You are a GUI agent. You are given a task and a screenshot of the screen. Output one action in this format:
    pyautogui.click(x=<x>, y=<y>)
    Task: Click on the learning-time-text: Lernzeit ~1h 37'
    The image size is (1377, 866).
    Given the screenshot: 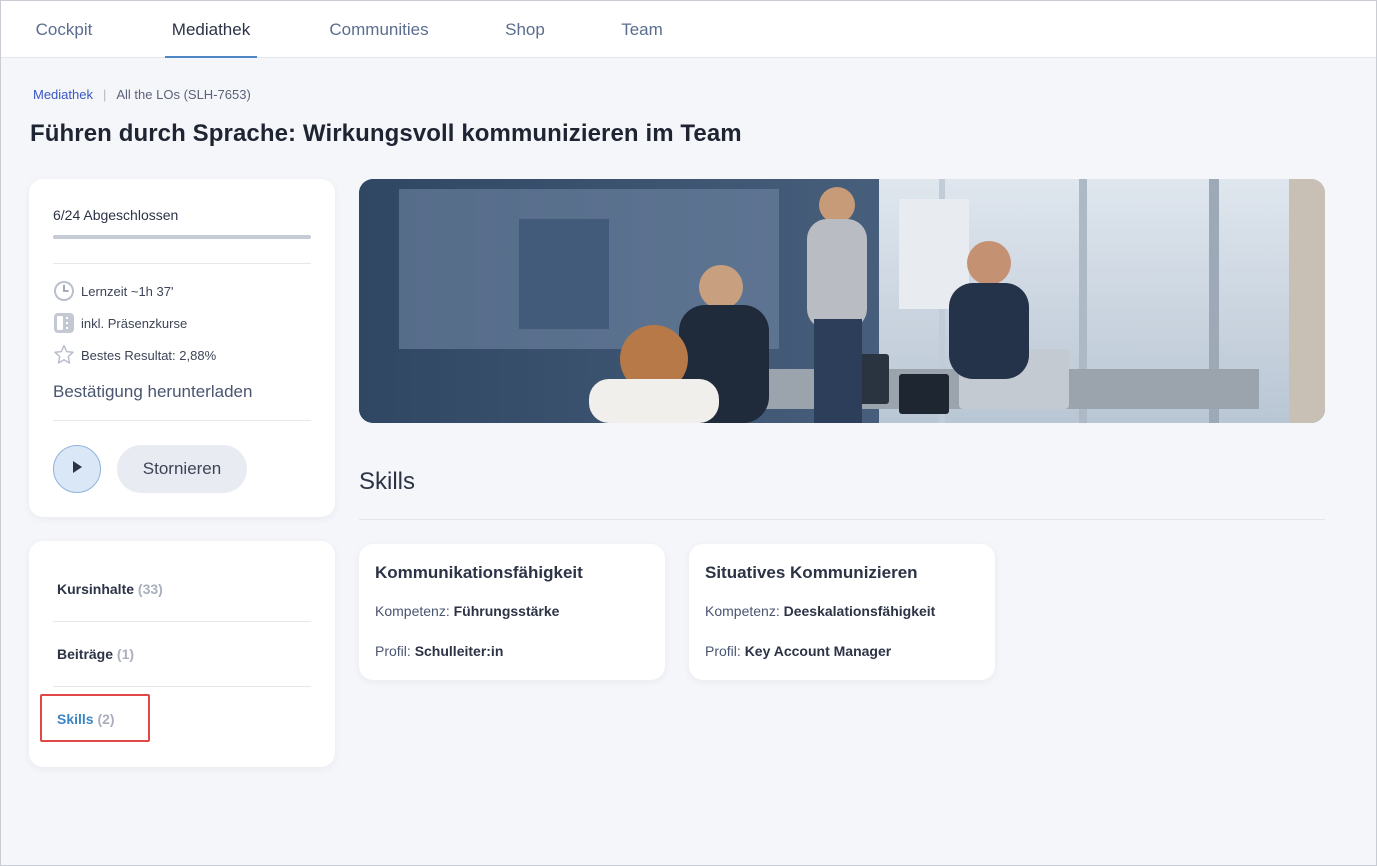 What is the action you would take?
    pyautogui.click(x=127, y=291)
    